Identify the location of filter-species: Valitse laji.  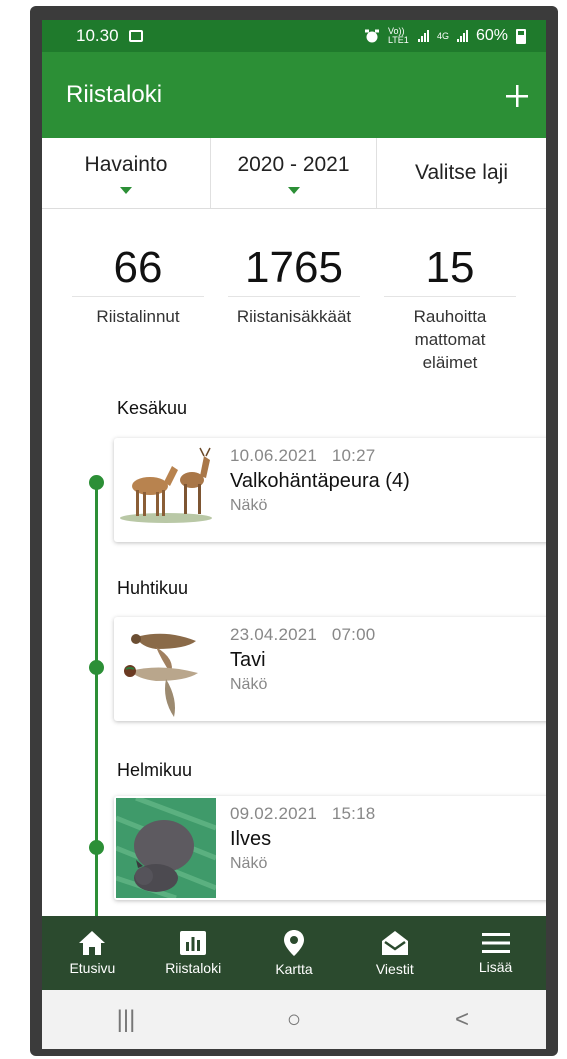
(461, 173).